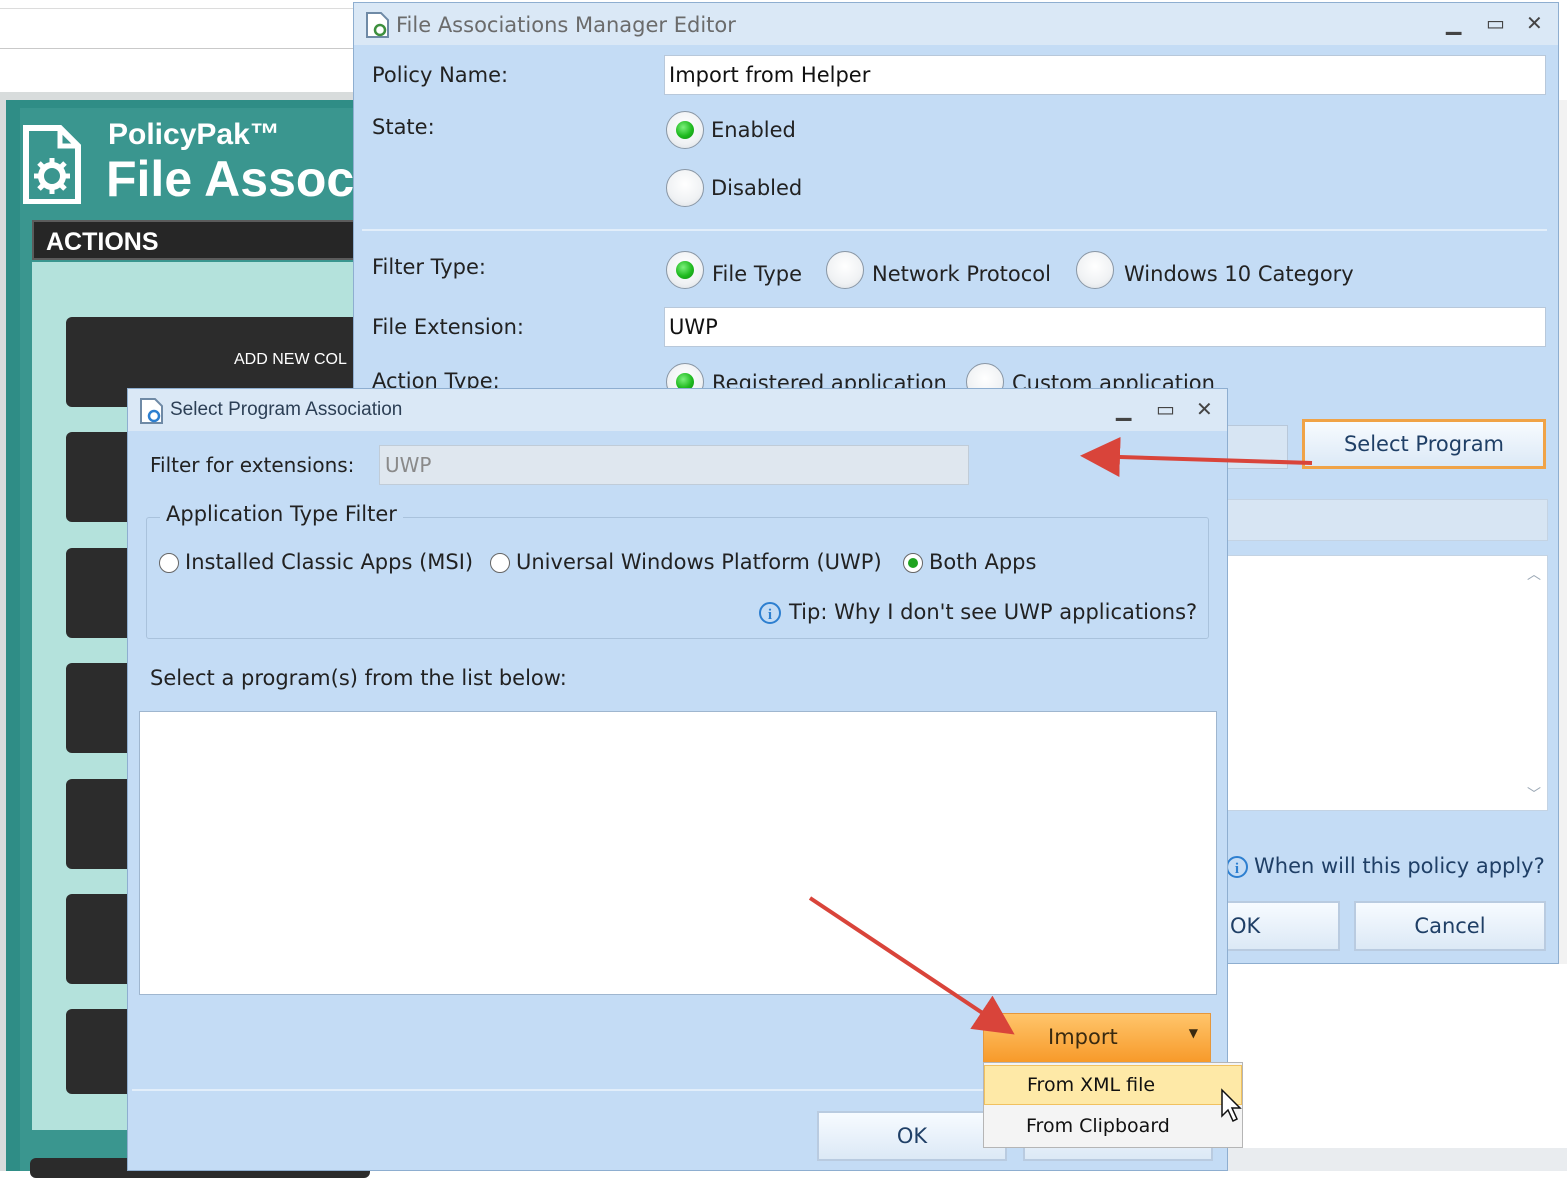  I want to click on mouse-cursor-icon, so click(1231, 1105).